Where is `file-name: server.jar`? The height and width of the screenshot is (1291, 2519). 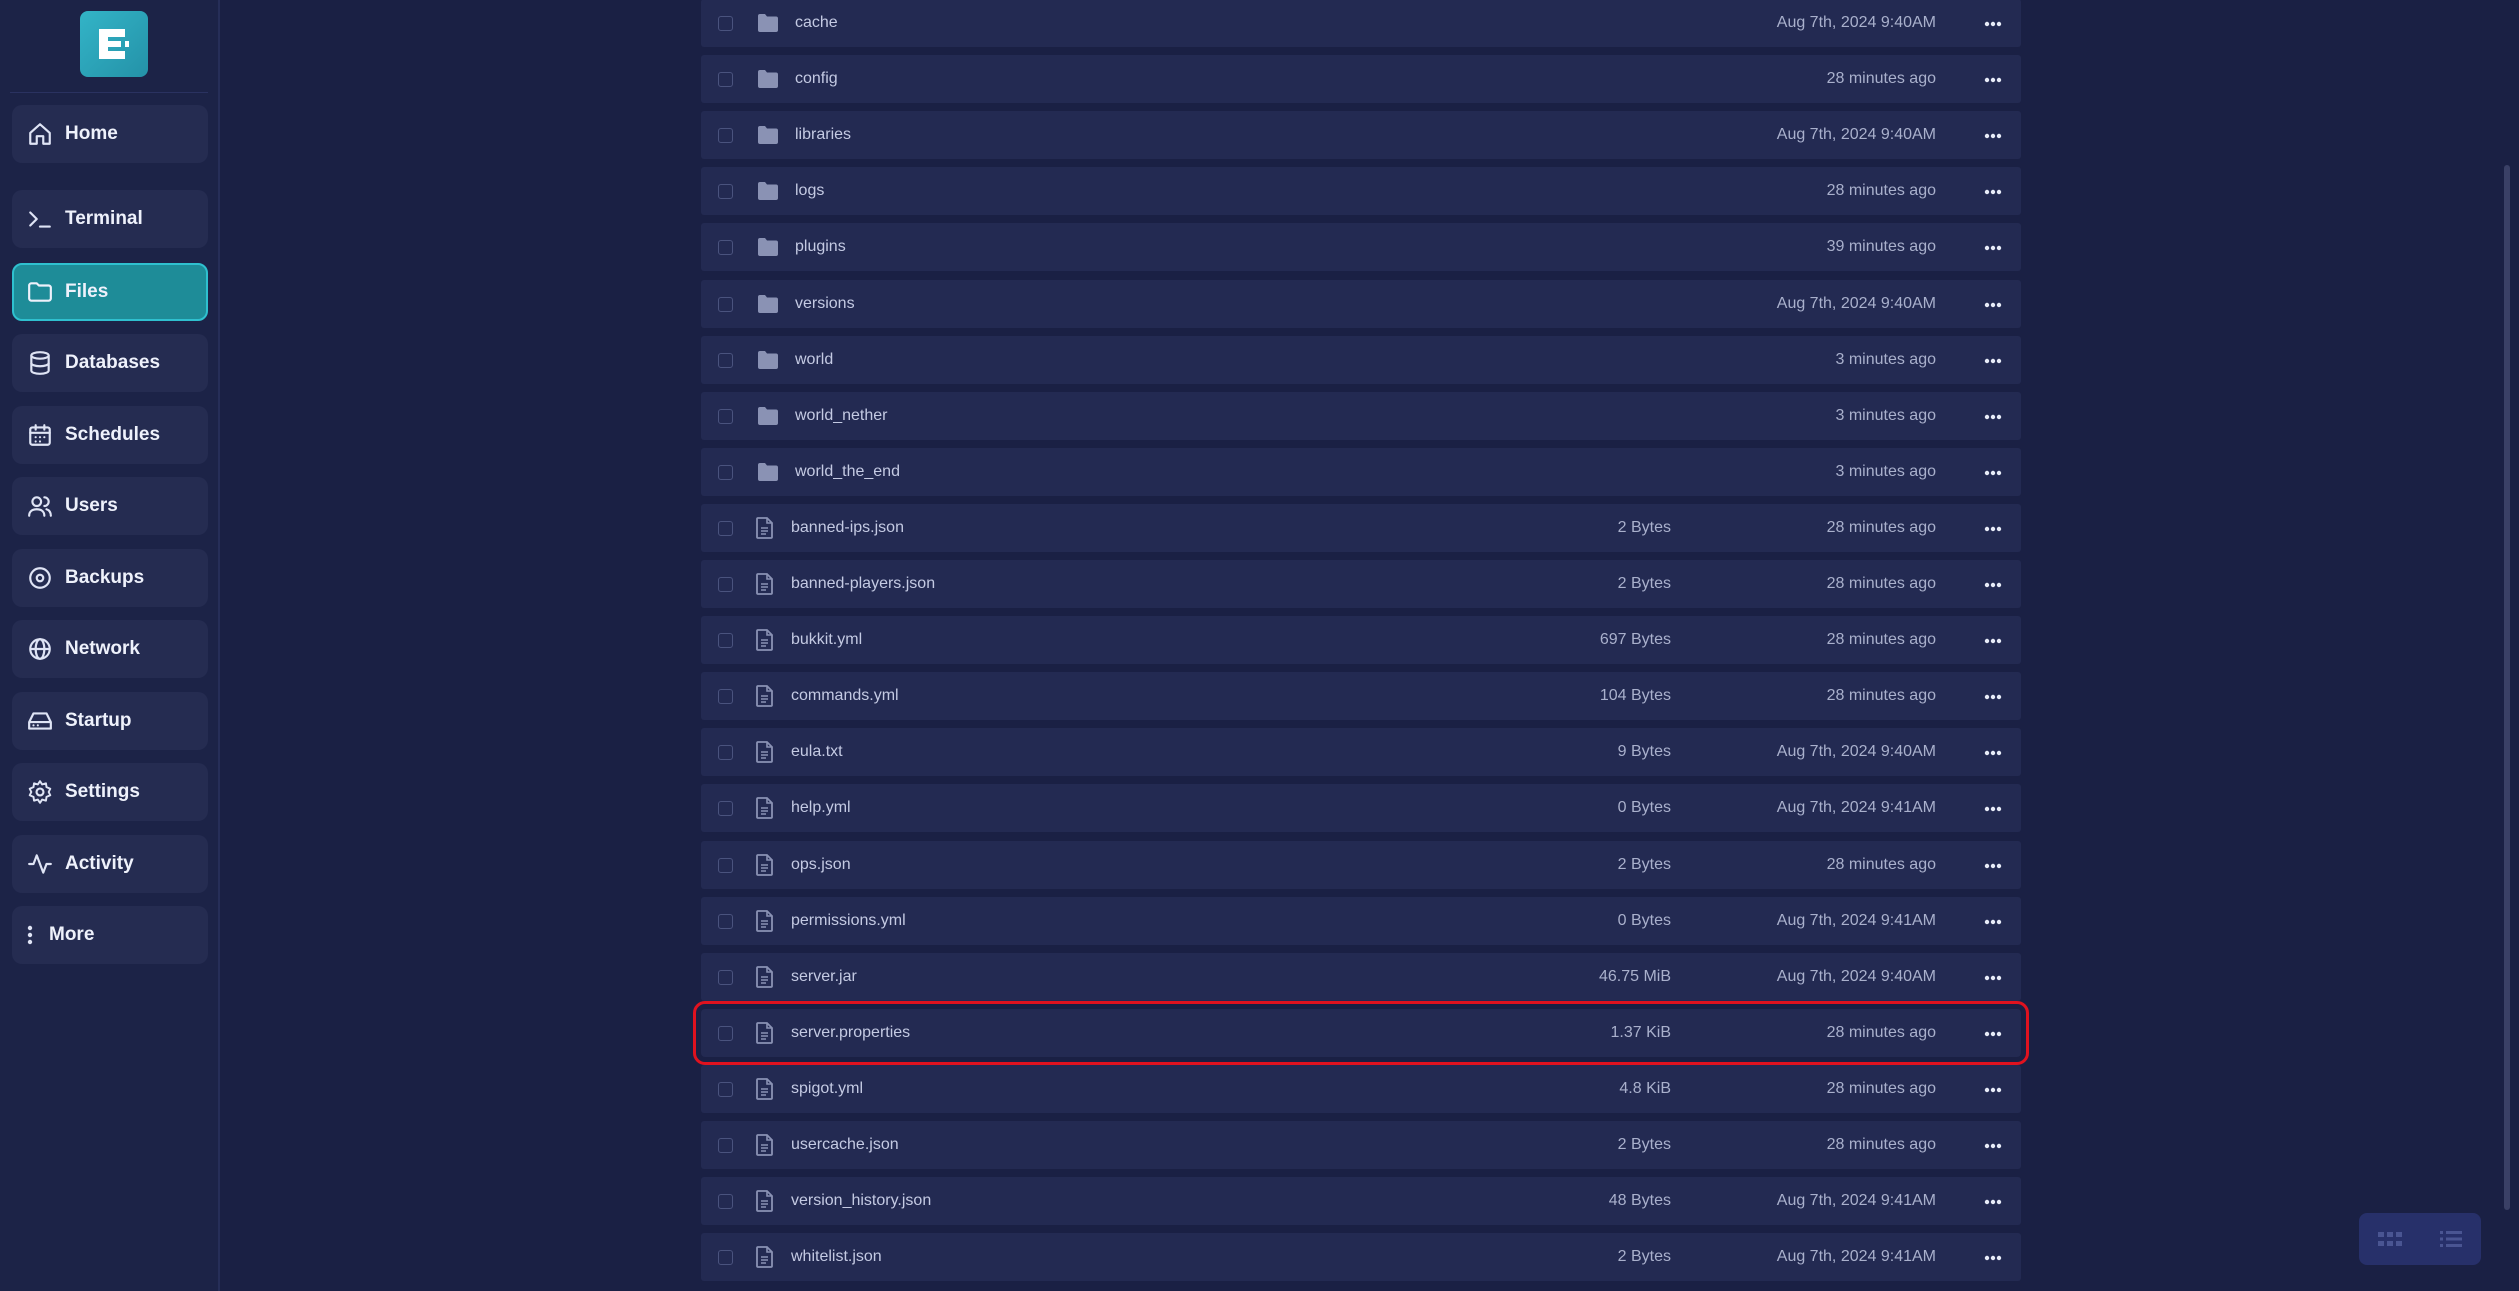 file-name: server.jar is located at coordinates (824, 977).